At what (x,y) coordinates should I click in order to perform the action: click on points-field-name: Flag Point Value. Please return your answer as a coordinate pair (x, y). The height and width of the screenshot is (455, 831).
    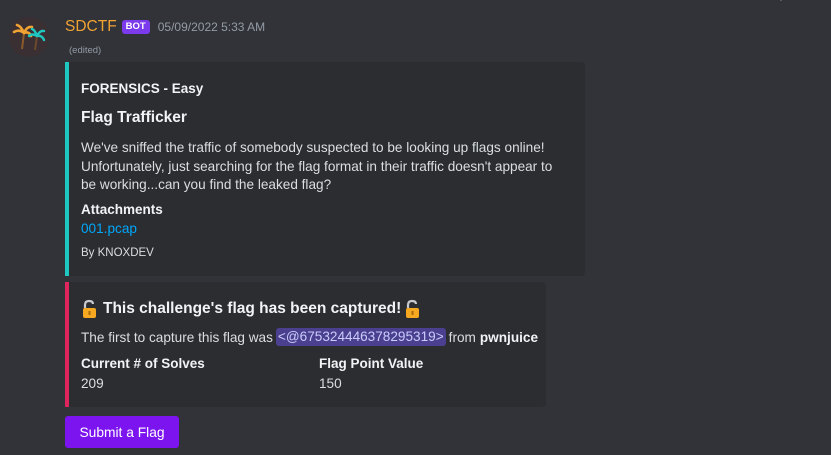
    Looking at the image, I should click on (371, 363).